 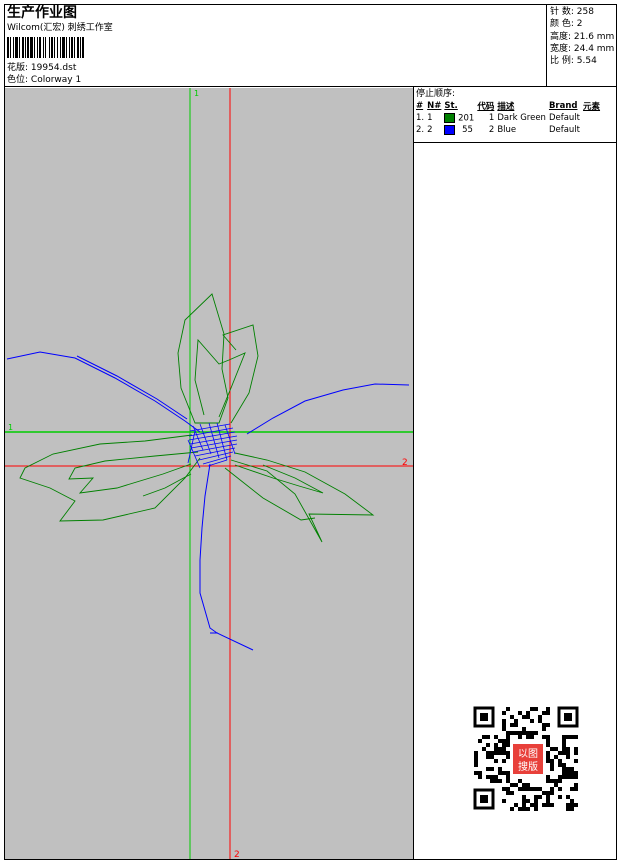 What do you see at coordinates (240, 374) in the screenshot?
I see `leaf-top-right` at bounding box center [240, 374].